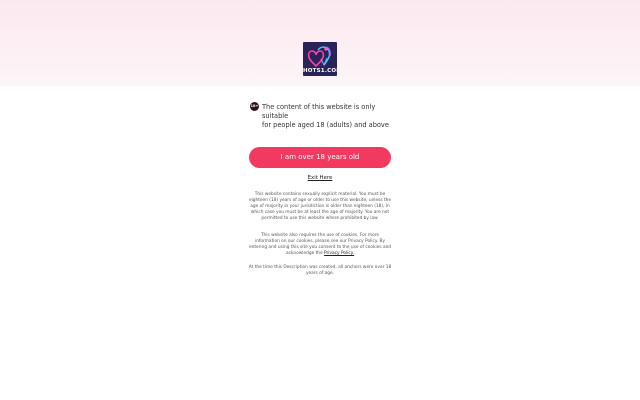 This screenshot has height=400, width=640. What do you see at coordinates (339, 253) in the screenshot?
I see `privacy-policy-link: Privacy Policy.` at bounding box center [339, 253].